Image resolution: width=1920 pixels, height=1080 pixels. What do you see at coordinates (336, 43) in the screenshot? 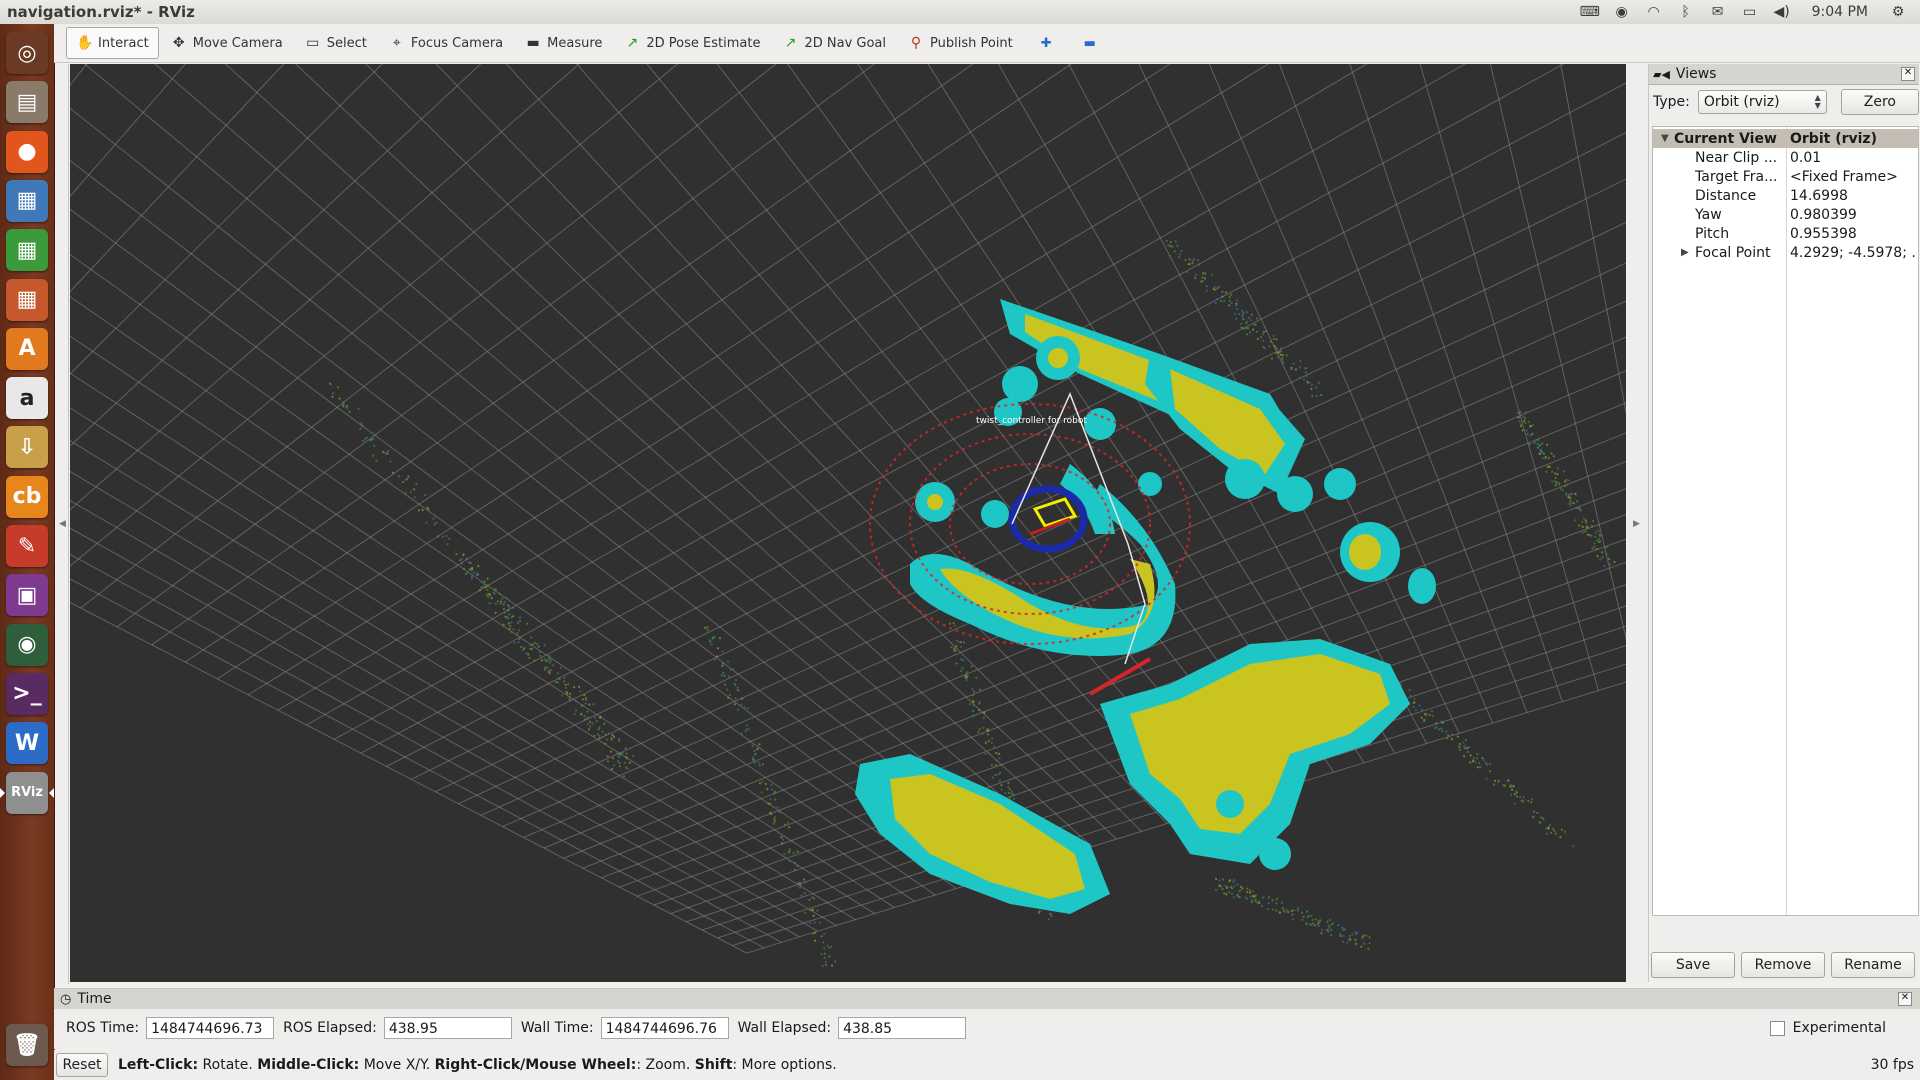
I see `select-tool-button: ▭ Select` at bounding box center [336, 43].